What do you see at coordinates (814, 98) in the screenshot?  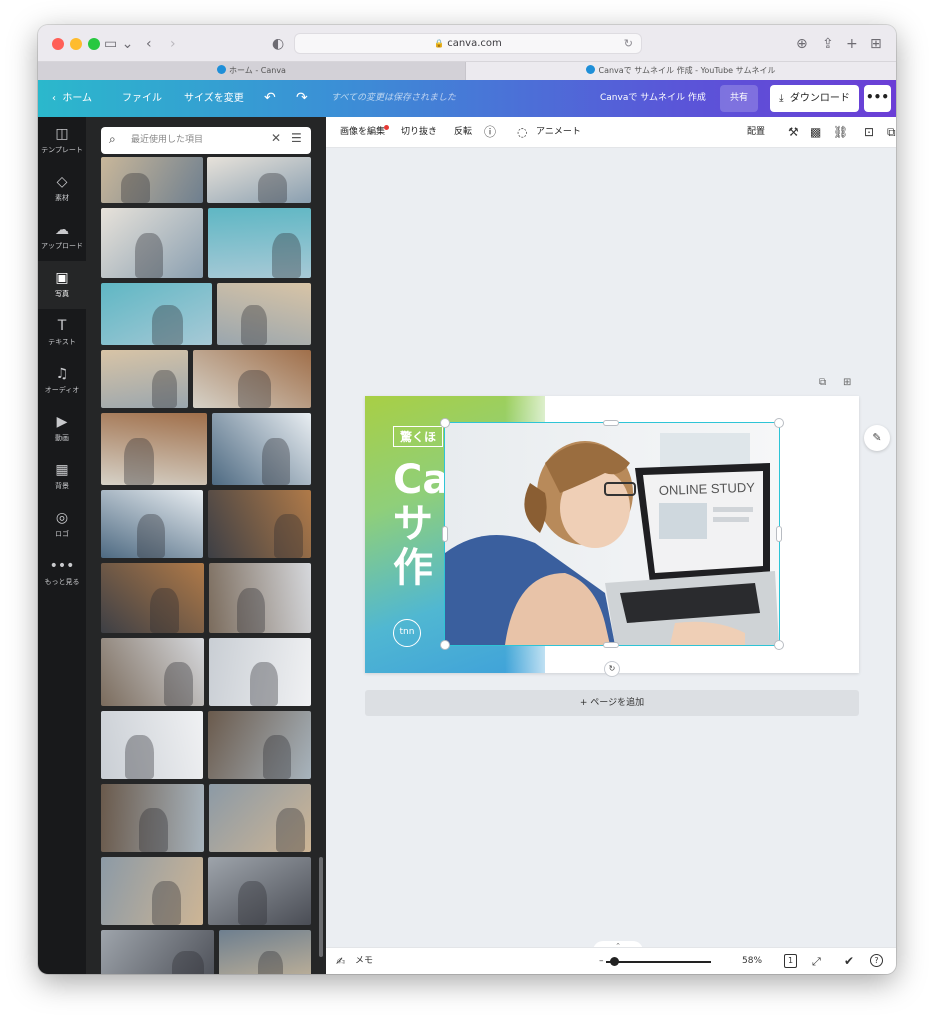 I see `download-button: ⤓ ダウンロード` at bounding box center [814, 98].